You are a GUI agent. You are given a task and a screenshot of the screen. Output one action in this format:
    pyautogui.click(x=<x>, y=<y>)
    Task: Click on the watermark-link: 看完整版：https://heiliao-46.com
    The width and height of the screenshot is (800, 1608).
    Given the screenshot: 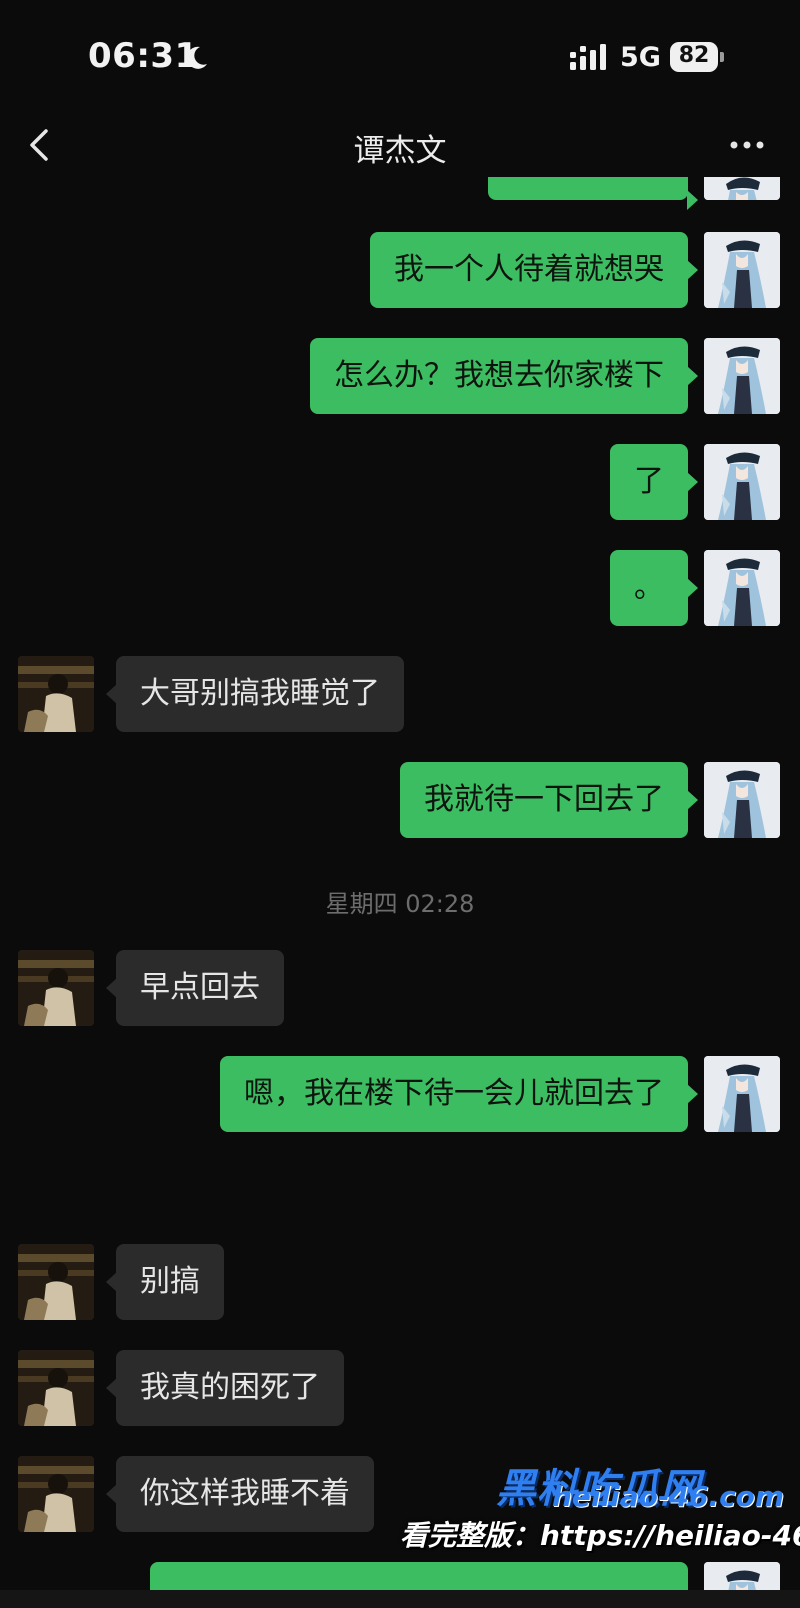 What is the action you would take?
    pyautogui.click(x=600, y=1534)
    